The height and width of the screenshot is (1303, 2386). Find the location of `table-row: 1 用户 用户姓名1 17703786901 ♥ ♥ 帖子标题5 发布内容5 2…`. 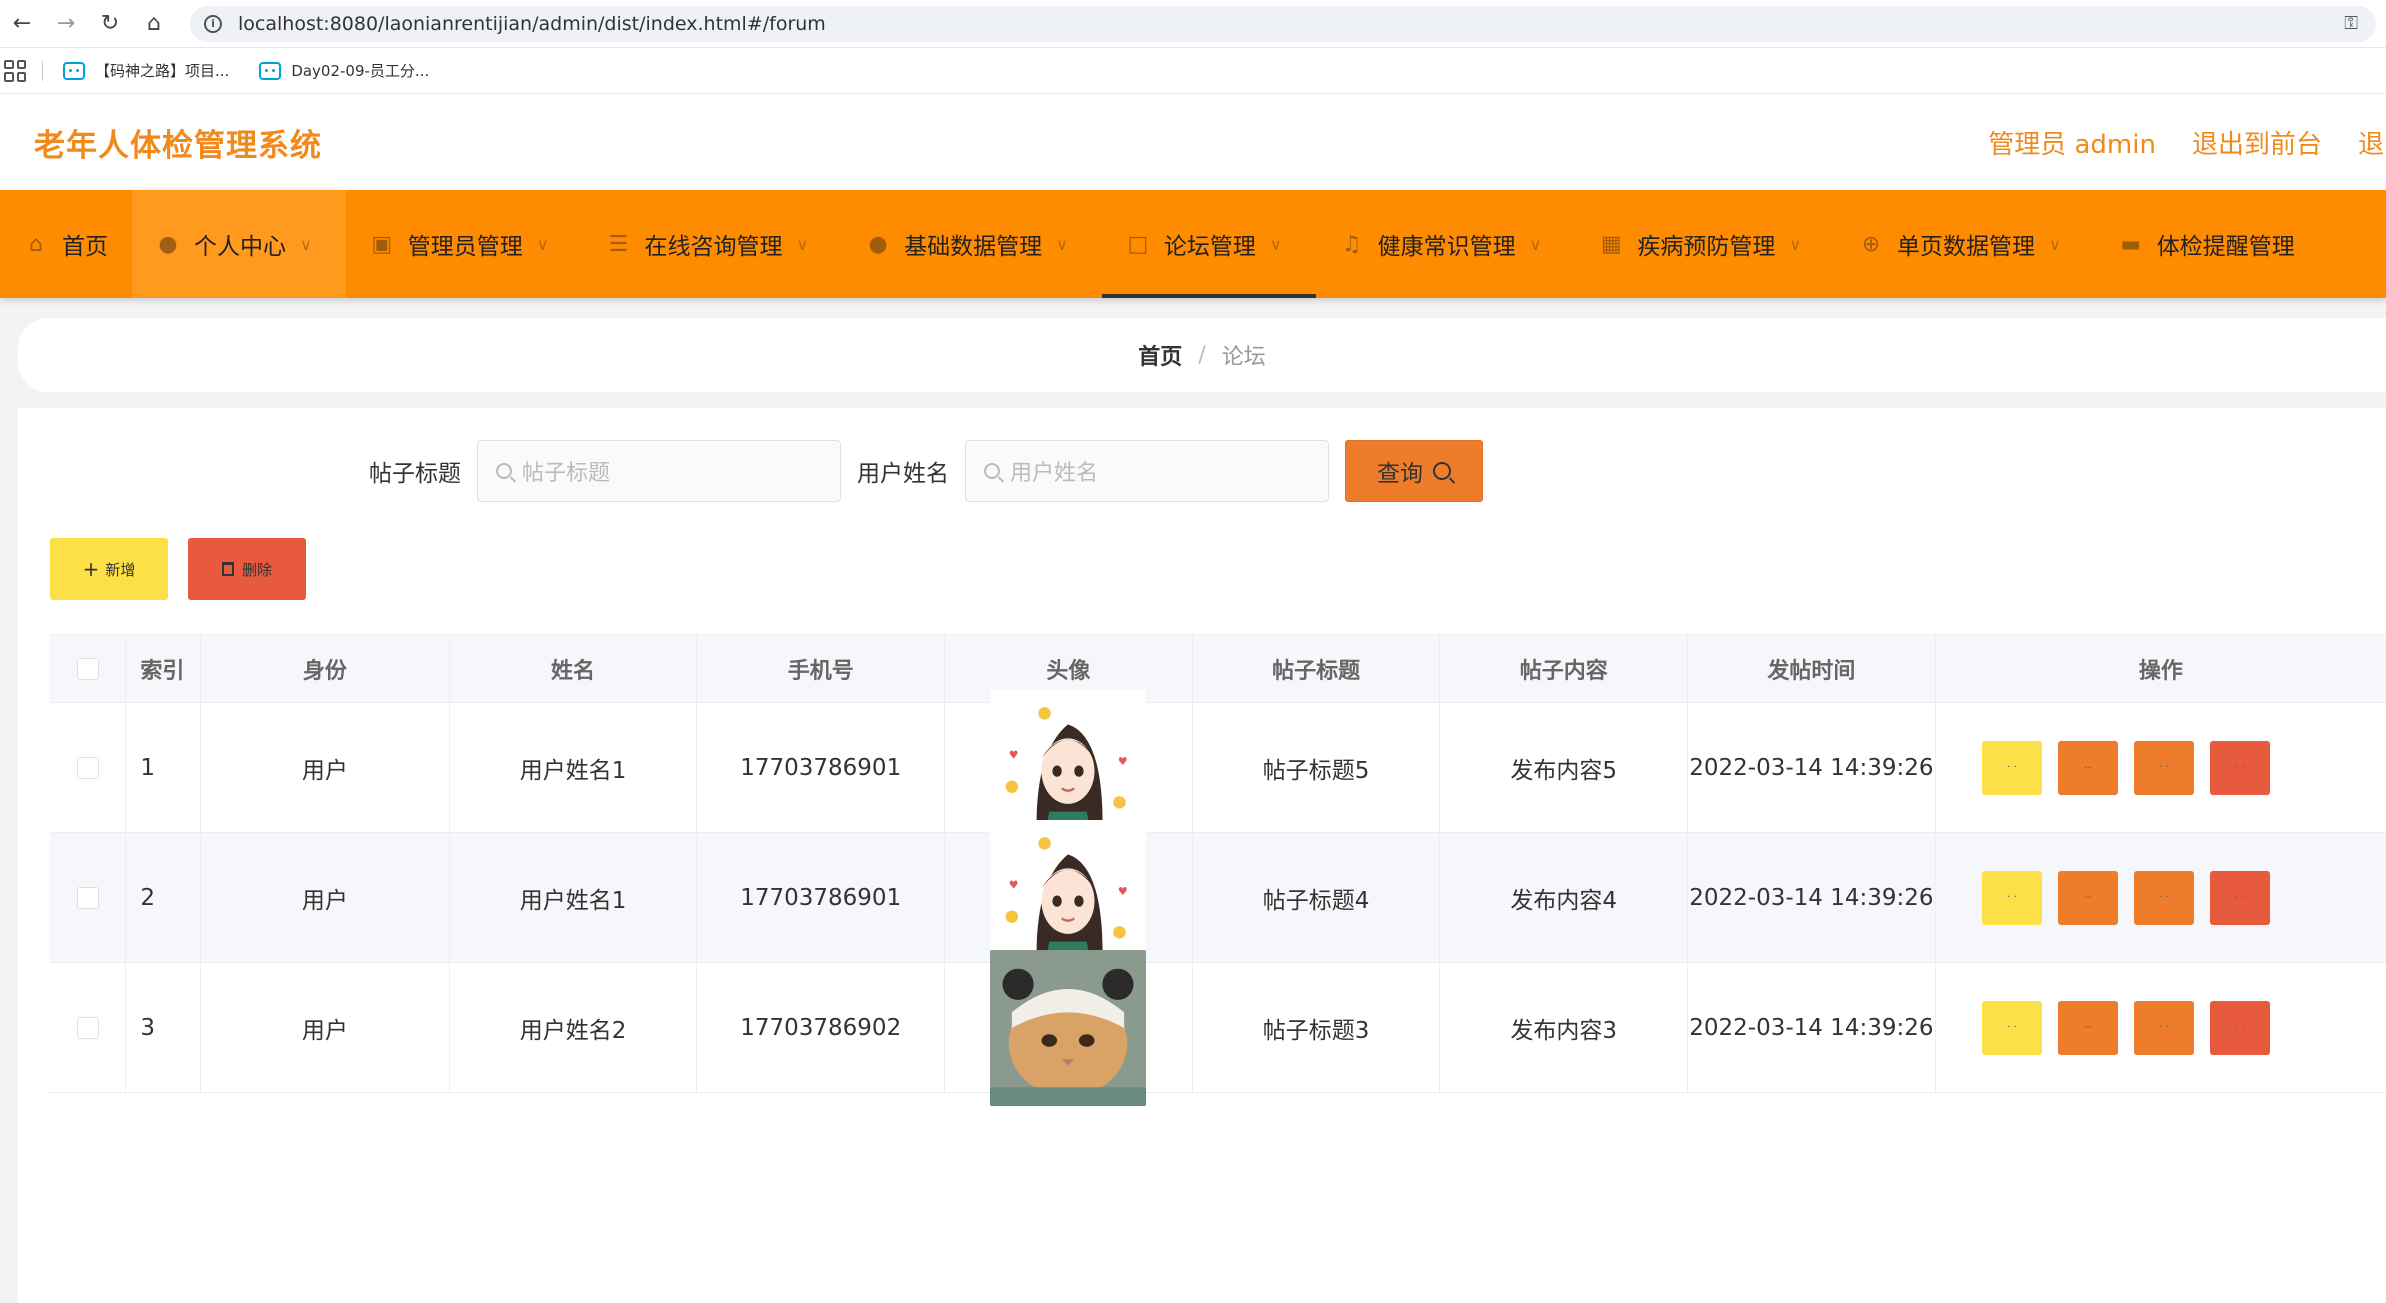

table-row: 1 用户 用户姓名1 17703786901 ♥ ♥ 帖子标题5 发布内容5 2… is located at coordinates (1218, 767).